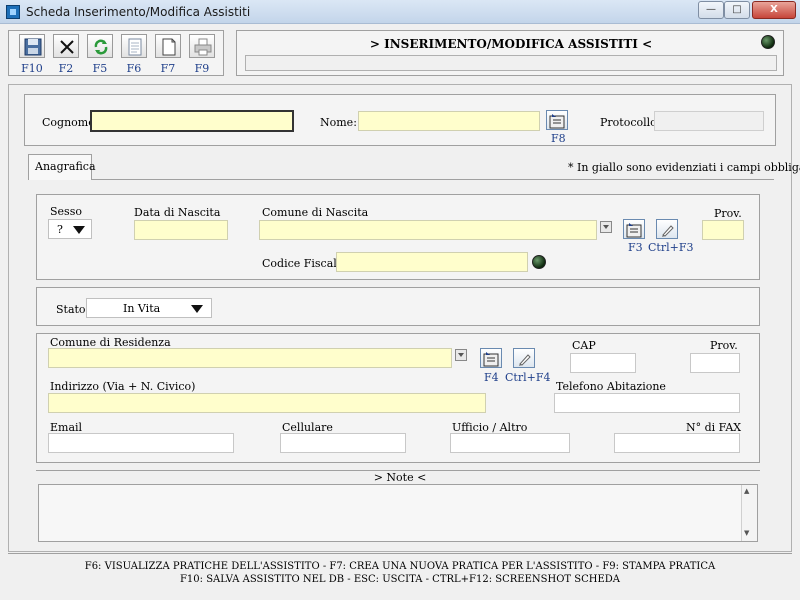 This screenshot has height=600, width=800. What do you see at coordinates (305, 263) in the screenshot?
I see `codice-fiscale-label: Codice Fiscale:` at bounding box center [305, 263].